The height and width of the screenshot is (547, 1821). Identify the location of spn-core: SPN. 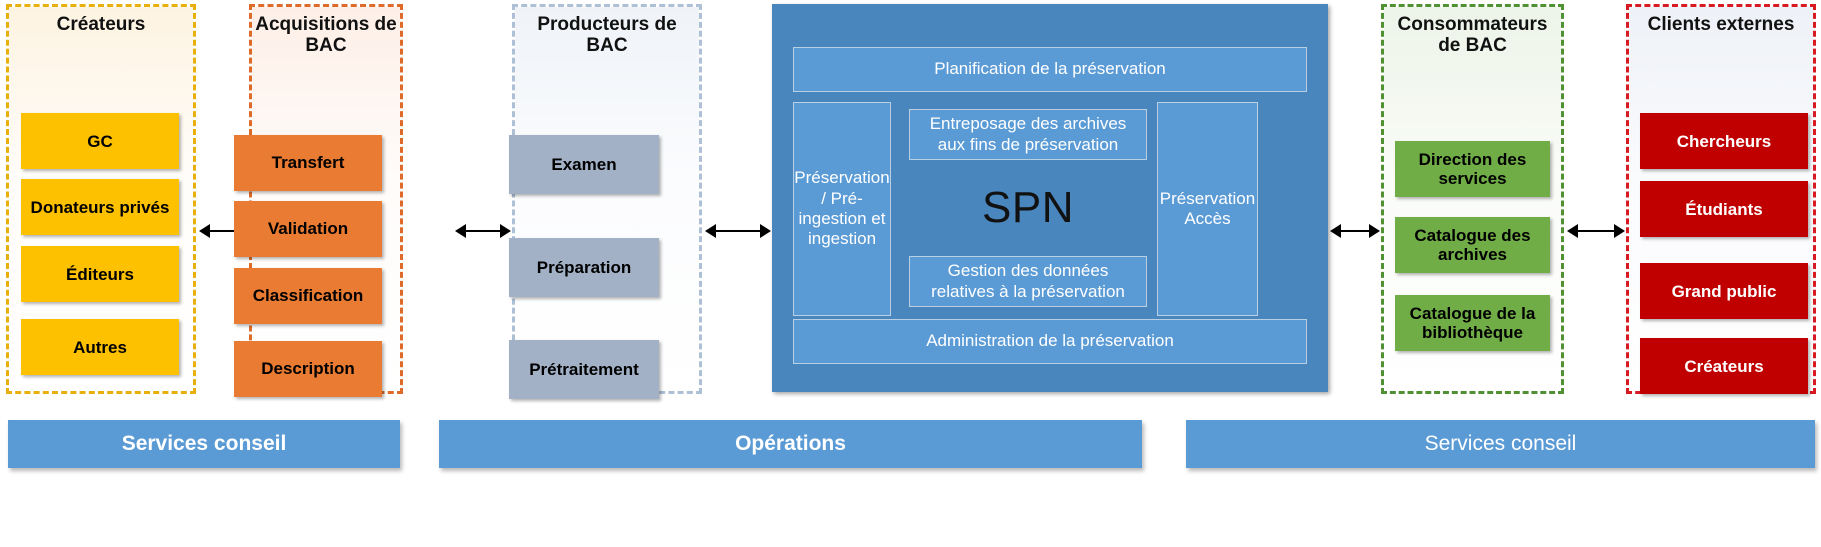
(1028, 208).